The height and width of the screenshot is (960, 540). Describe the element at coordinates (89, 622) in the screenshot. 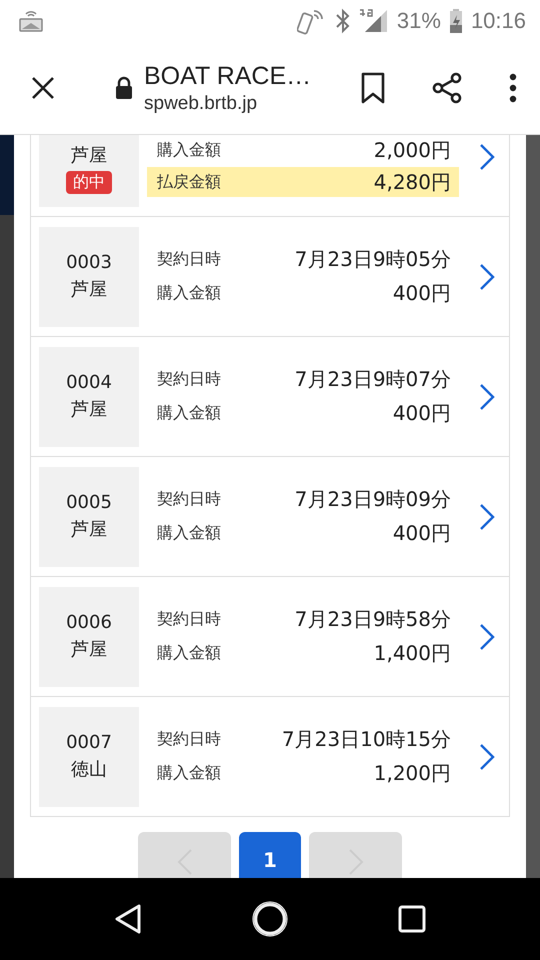

I see `ticket-number: 0006` at that location.